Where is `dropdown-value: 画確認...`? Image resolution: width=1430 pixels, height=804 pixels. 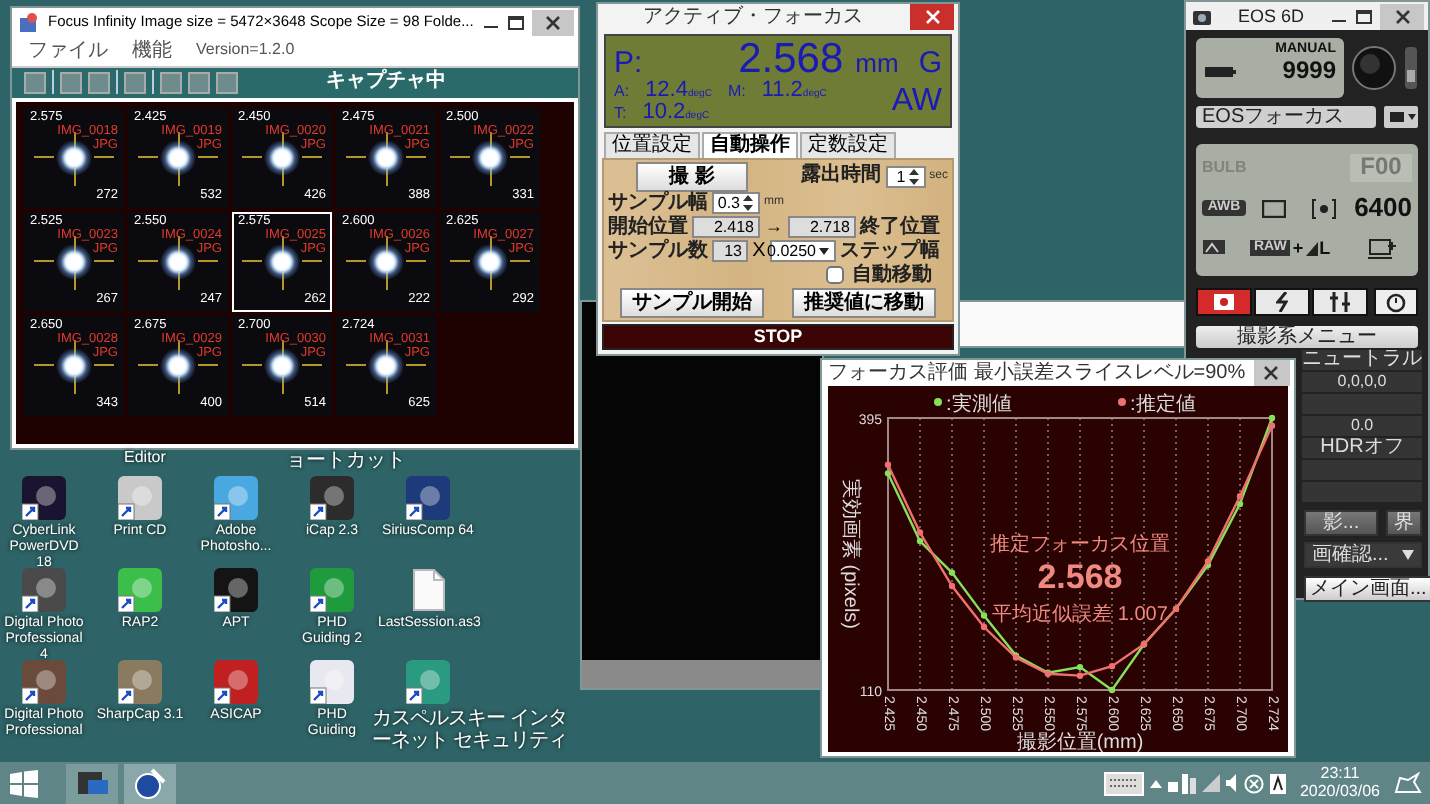
dropdown-value: 画確認... is located at coordinates (1350, 555).